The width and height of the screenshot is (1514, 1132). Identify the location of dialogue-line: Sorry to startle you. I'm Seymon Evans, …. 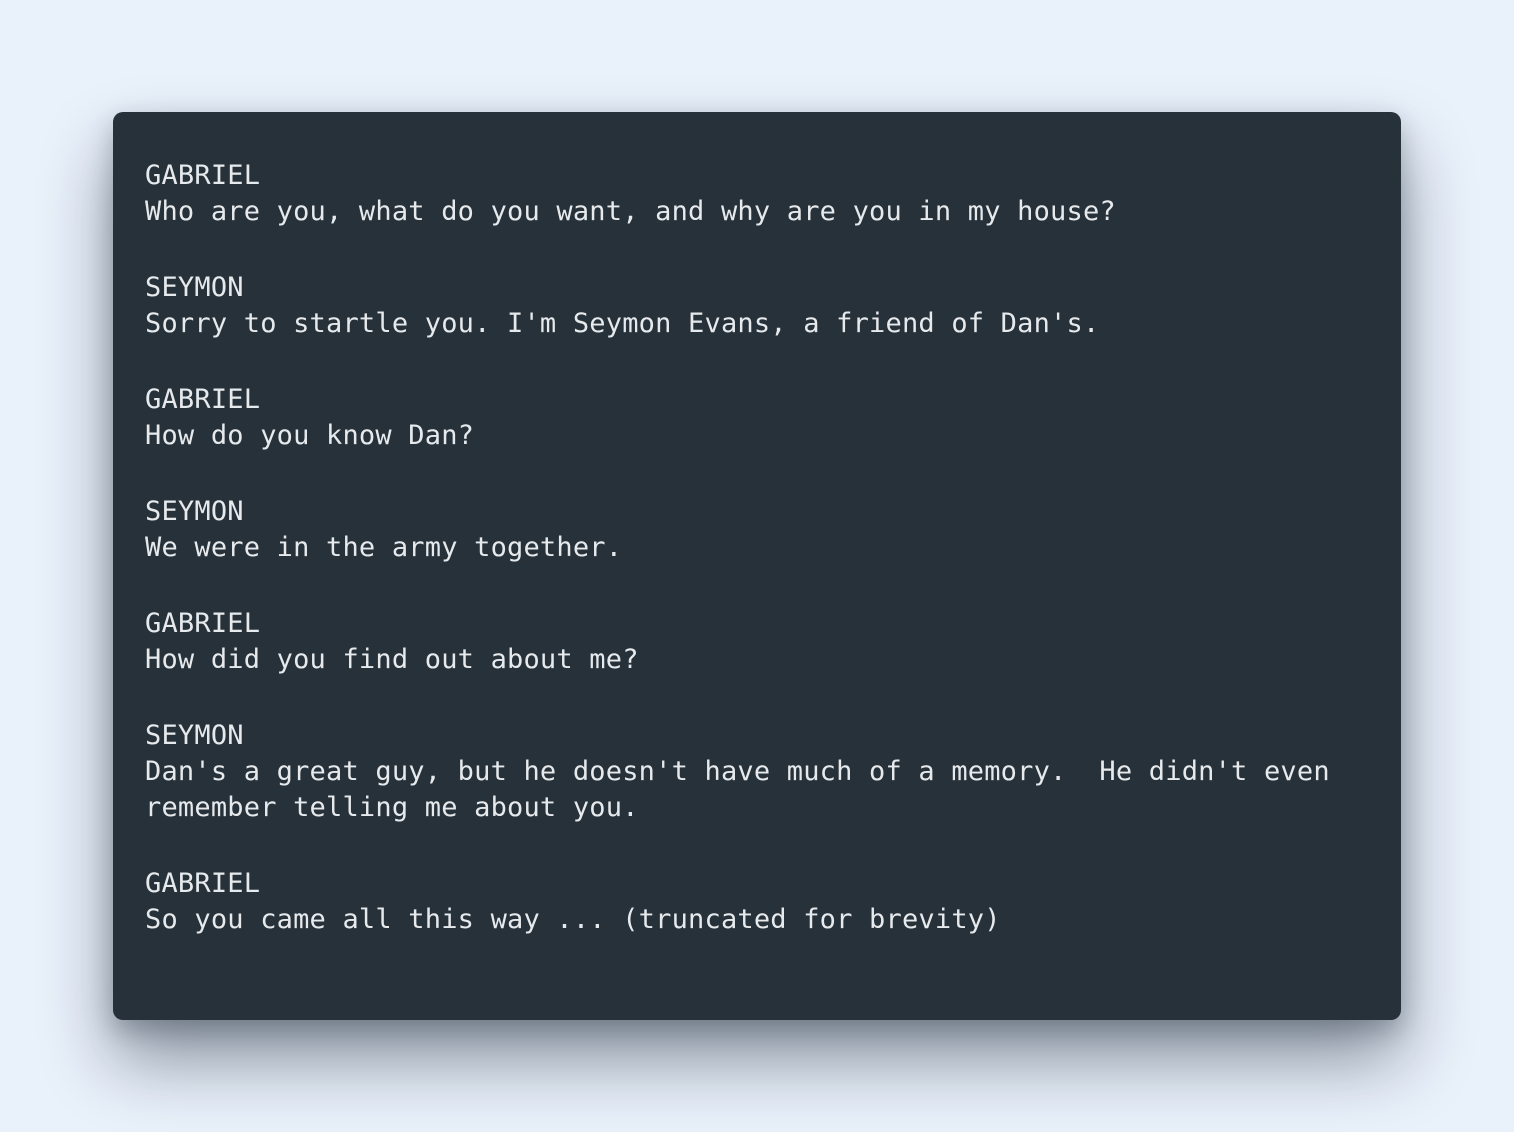
(622, 323).